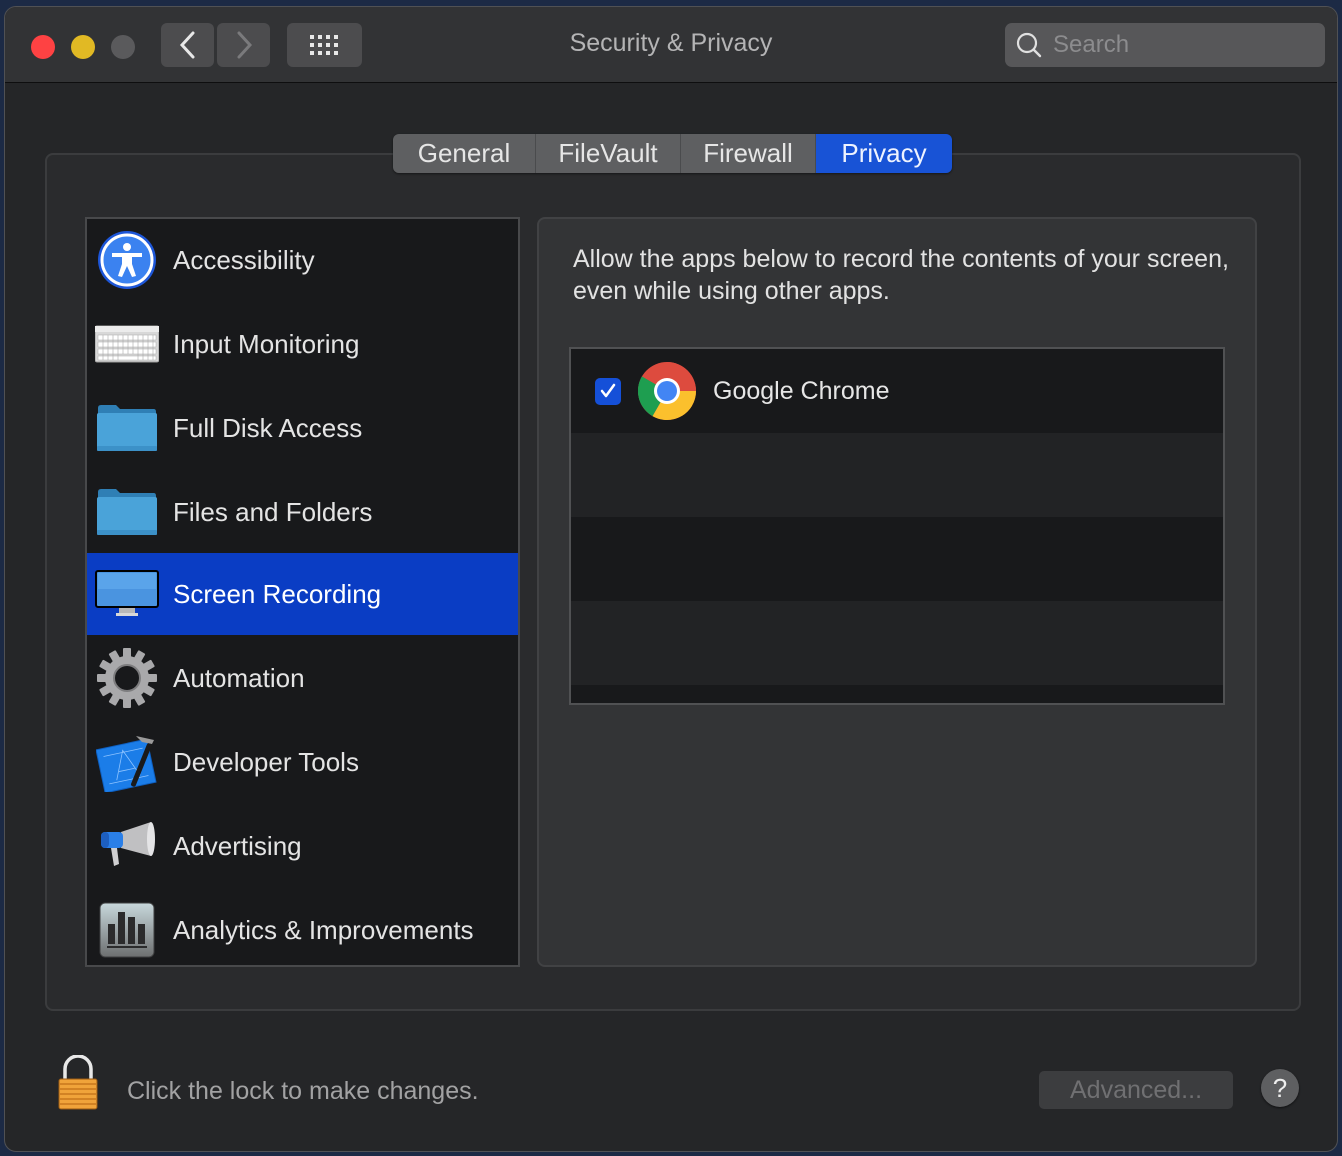  I want to click on sidebar-item-label: Developer Tools, so click(266, 761).